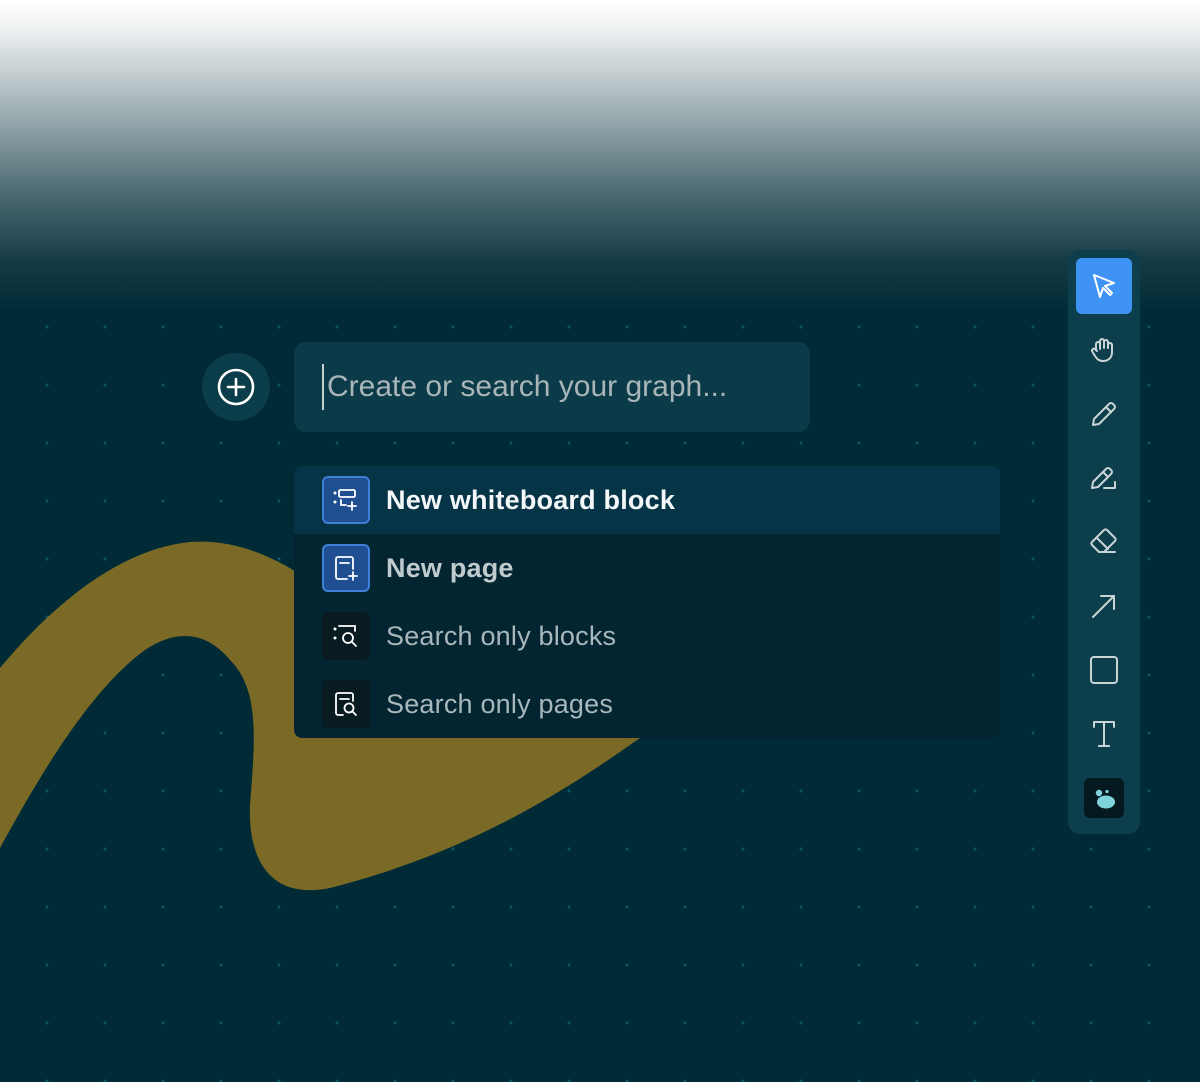 Image resolution: width=1200 pixels, height=1082 pixels. Describe the element at coordinates (323, 387) in the screenshot. I see `text-caret` at that location.